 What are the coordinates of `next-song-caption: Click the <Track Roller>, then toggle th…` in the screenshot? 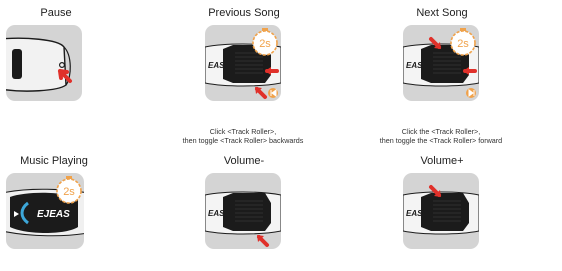 It's located at (441, 136).